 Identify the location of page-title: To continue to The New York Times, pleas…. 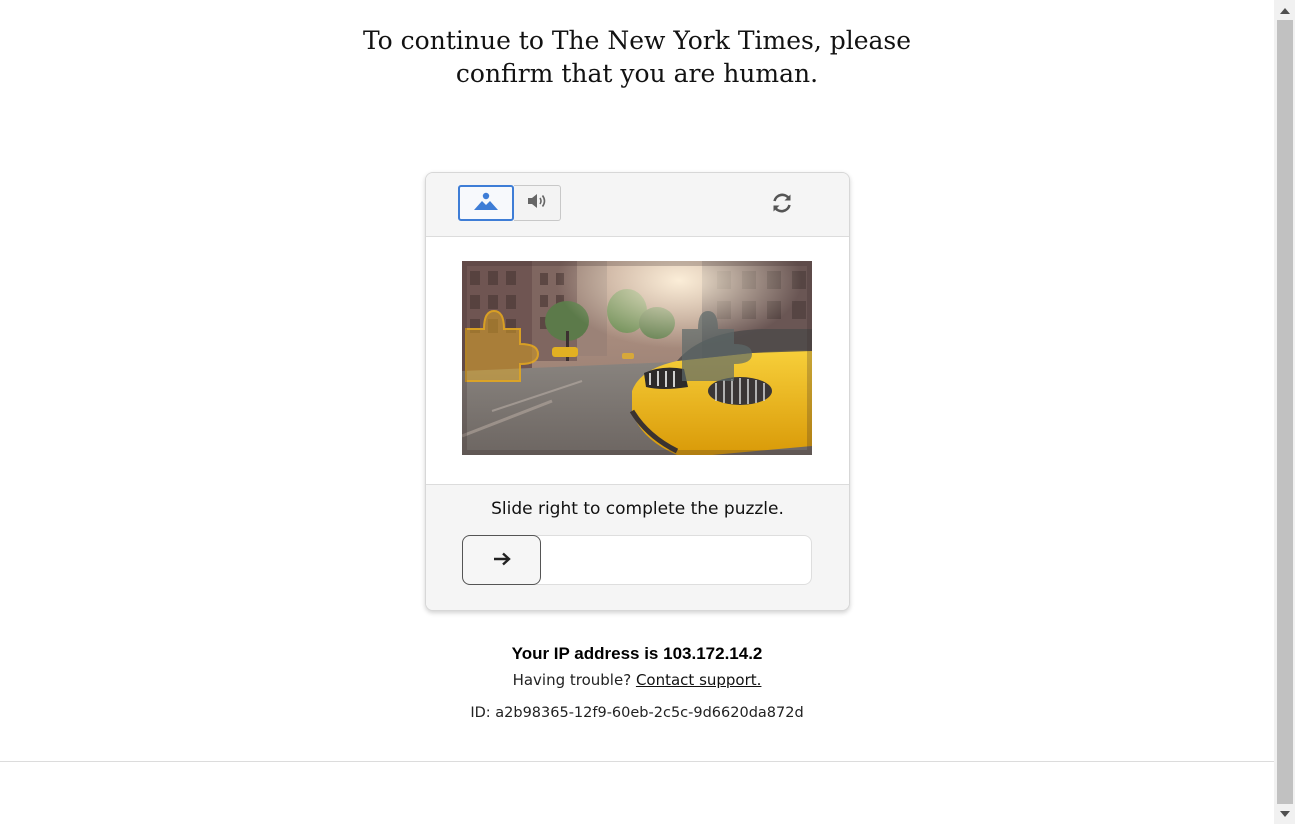
(637, 57).